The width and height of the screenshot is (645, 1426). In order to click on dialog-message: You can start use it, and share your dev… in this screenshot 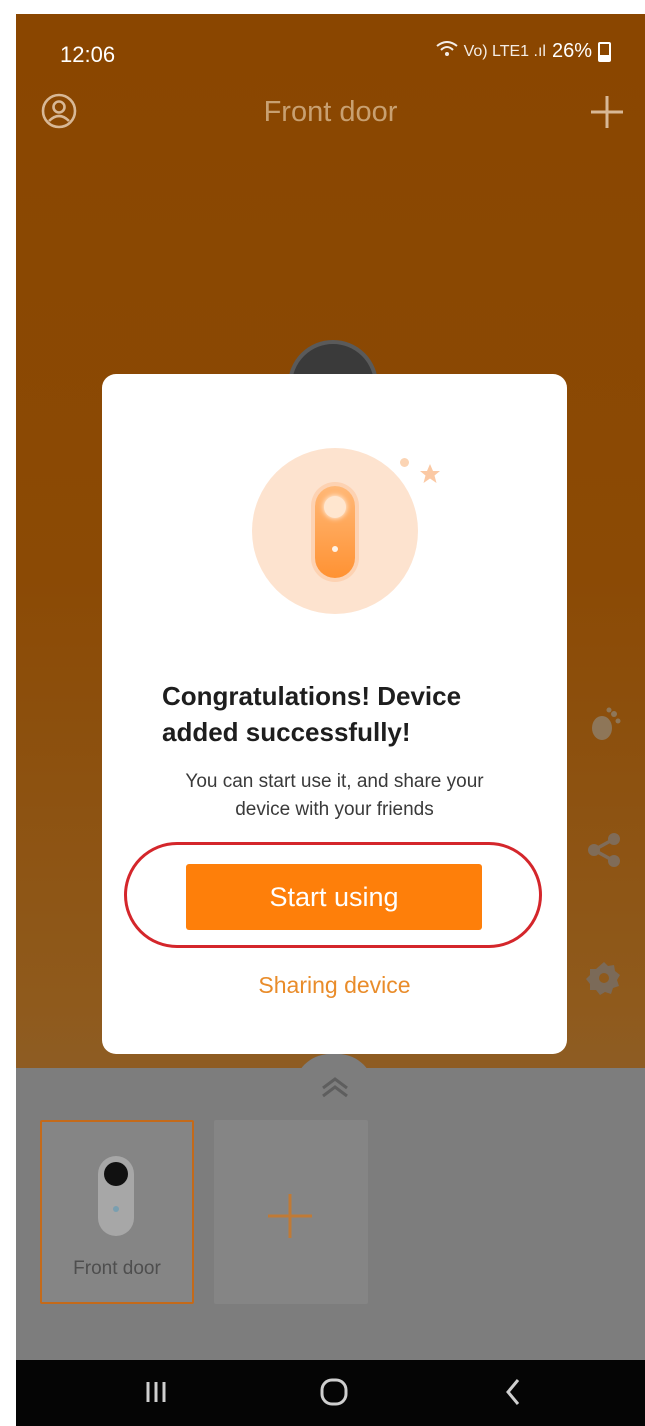, I will do `click(334, 795)`.